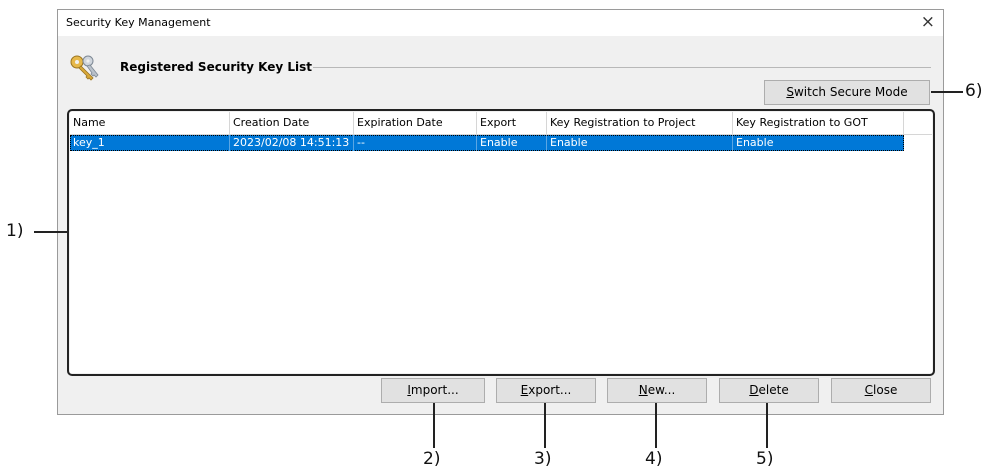 The image size is (988, 472). I want to click on button-label-post: witch Secure Mode, so click(850, 92).